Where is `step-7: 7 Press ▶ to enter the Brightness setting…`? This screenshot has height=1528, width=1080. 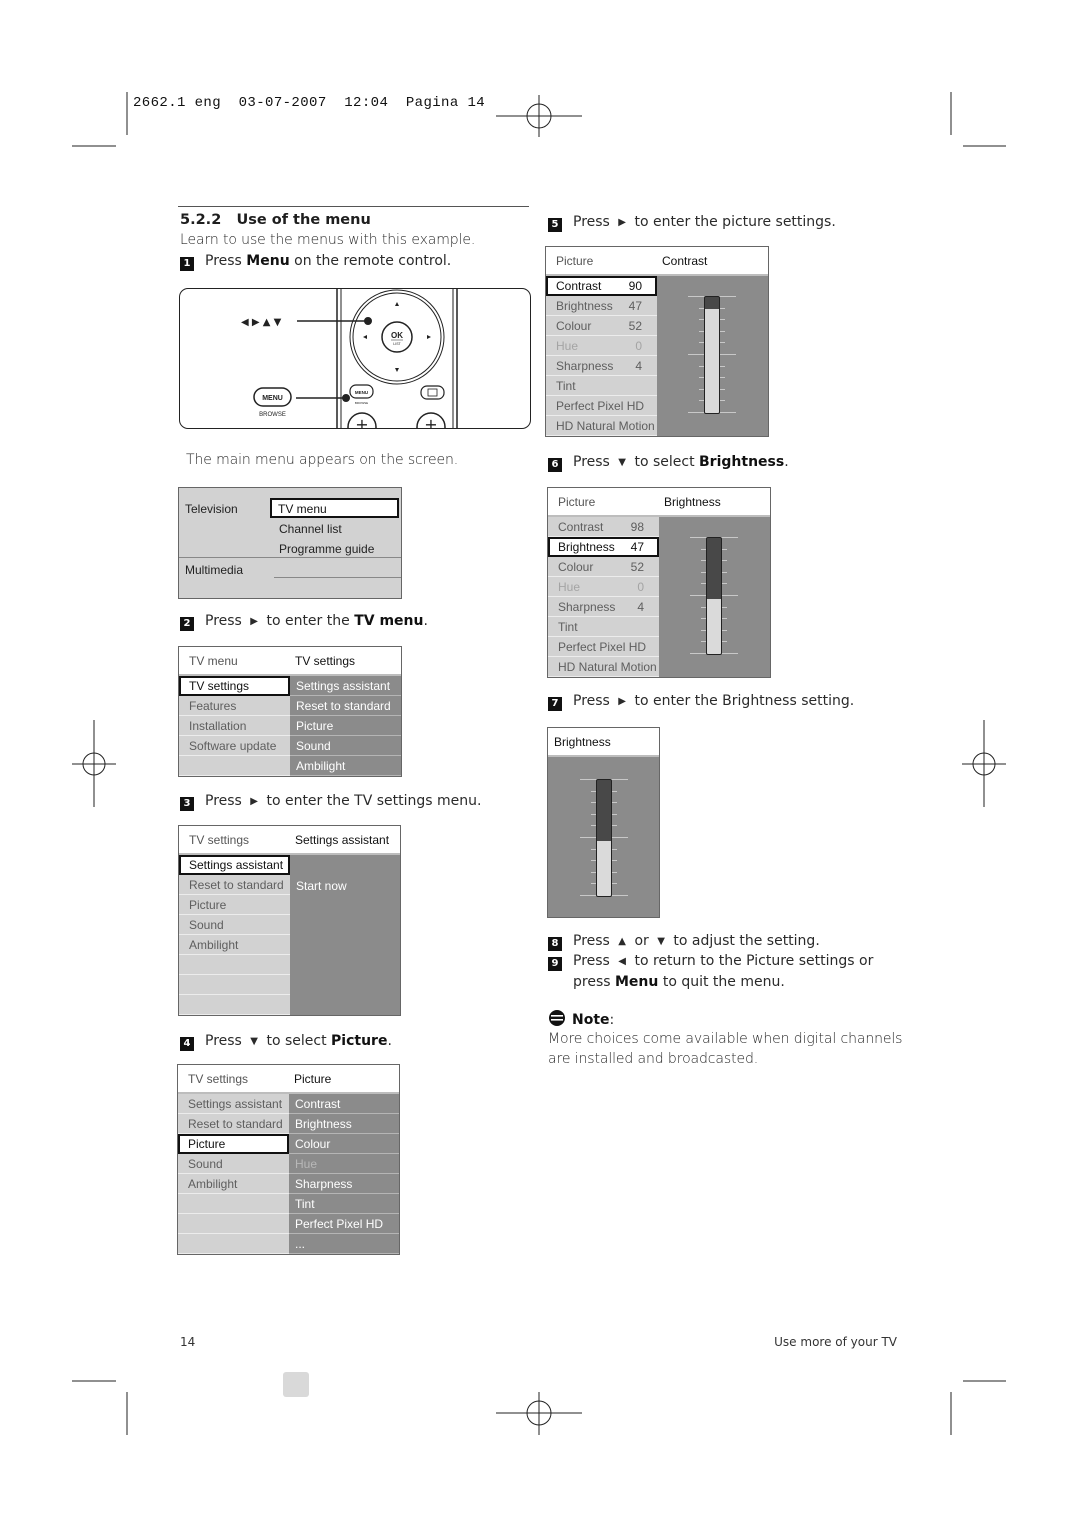
step-7: 7 Press ▶ to enter the Brightness setting… is located at coordinates (701, 701).